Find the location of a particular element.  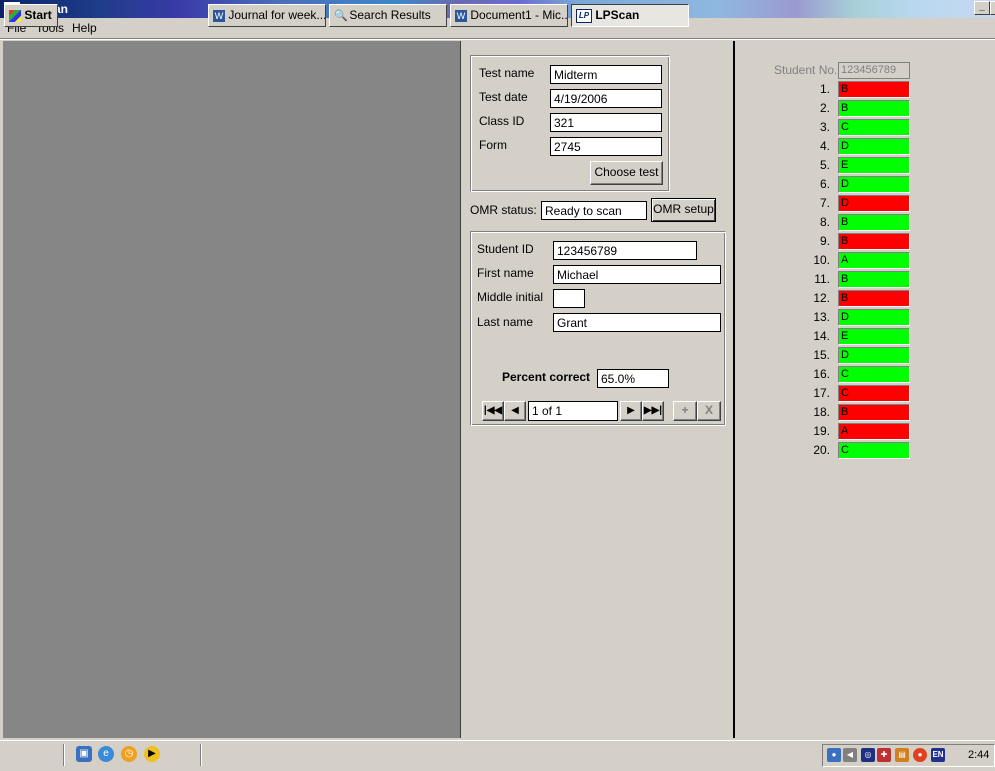

answer-number: 10. is located at coordinates (821, 260).